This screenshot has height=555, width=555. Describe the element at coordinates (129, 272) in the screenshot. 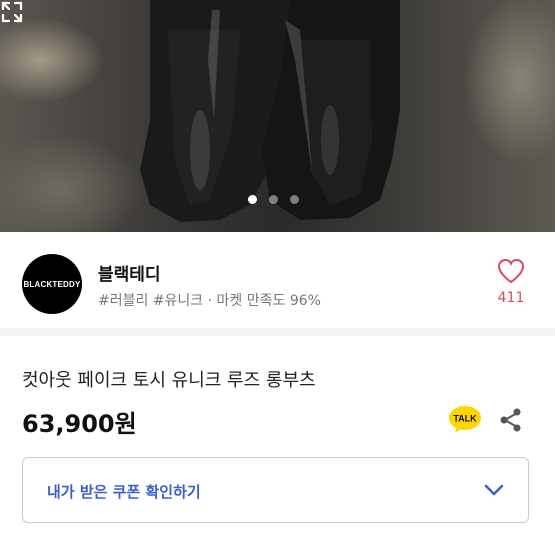

I see `store-name: 블랙테디` at that location.